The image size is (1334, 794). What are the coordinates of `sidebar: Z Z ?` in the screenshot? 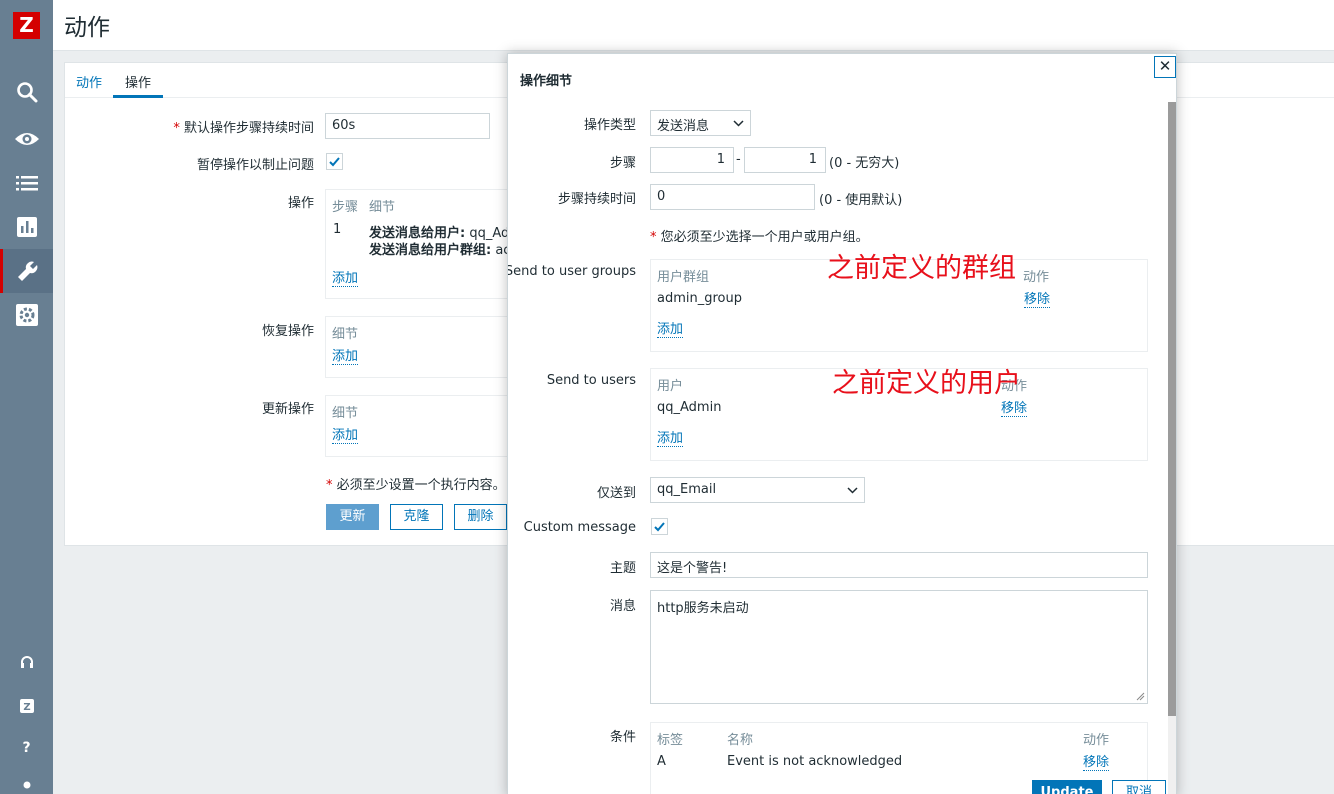 It's located at (26, 397).